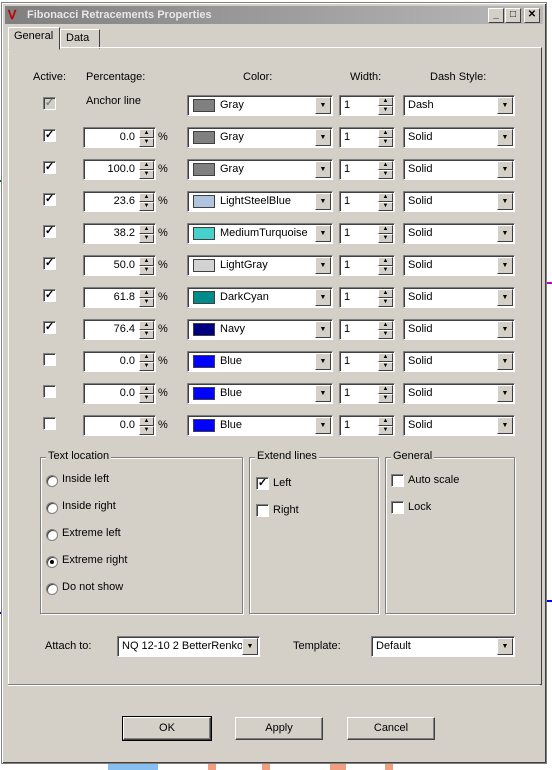 The image size is (552, 770). What do you see at coordinates (443, 646) in the screenshot?
I see `template-select: Default ▼` at bounding box center [443, 646].